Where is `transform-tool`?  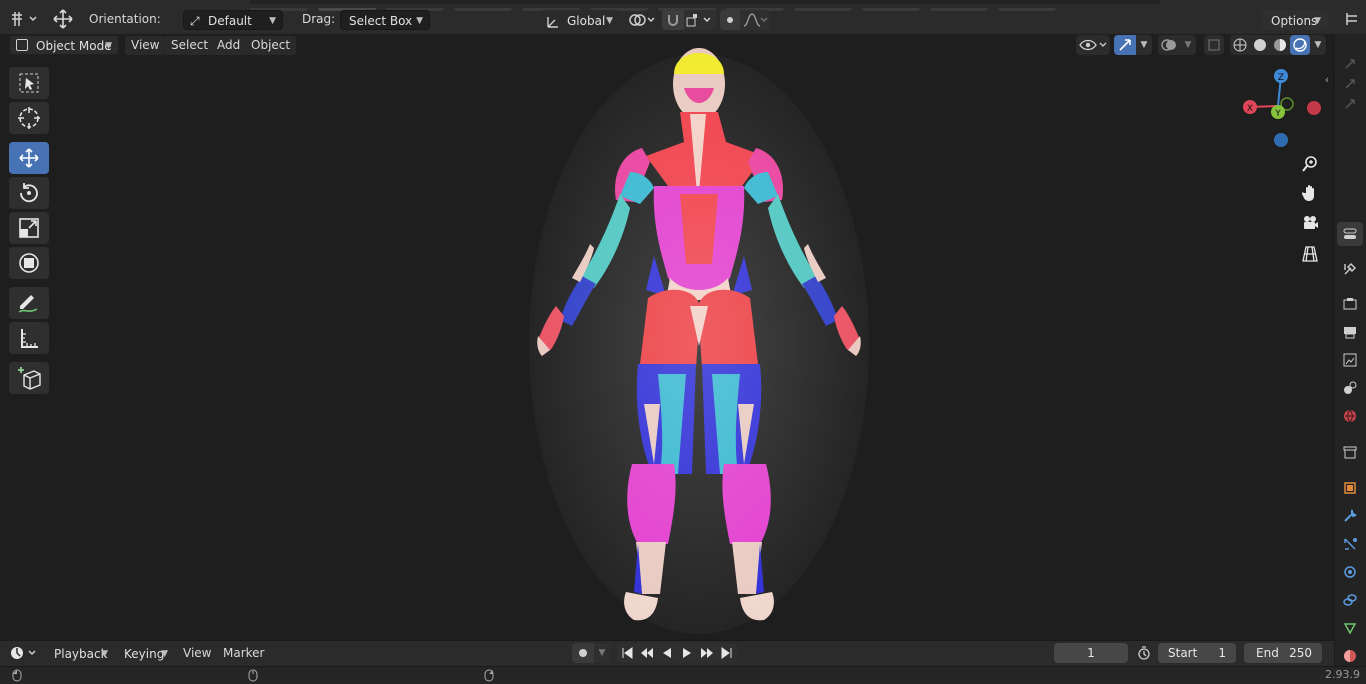
transform-tool is located at coordinates (29, 263).